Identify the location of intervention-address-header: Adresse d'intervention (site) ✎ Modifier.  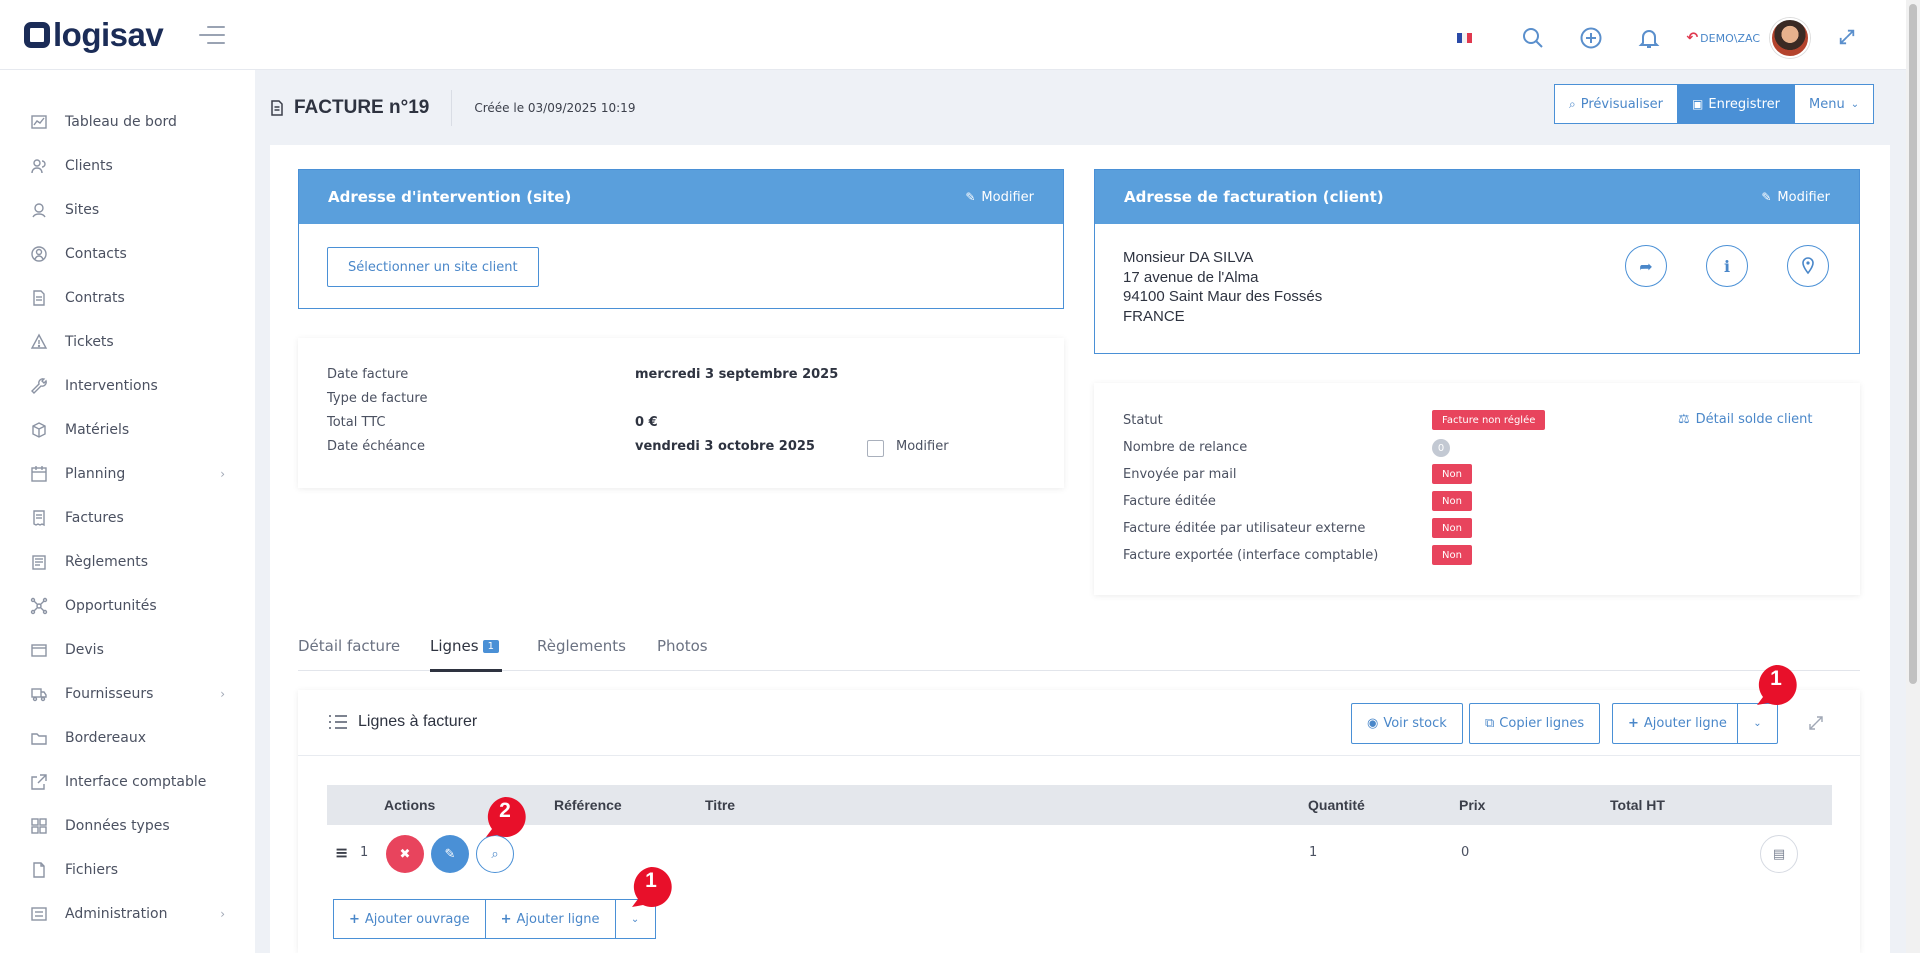
(681, 197).